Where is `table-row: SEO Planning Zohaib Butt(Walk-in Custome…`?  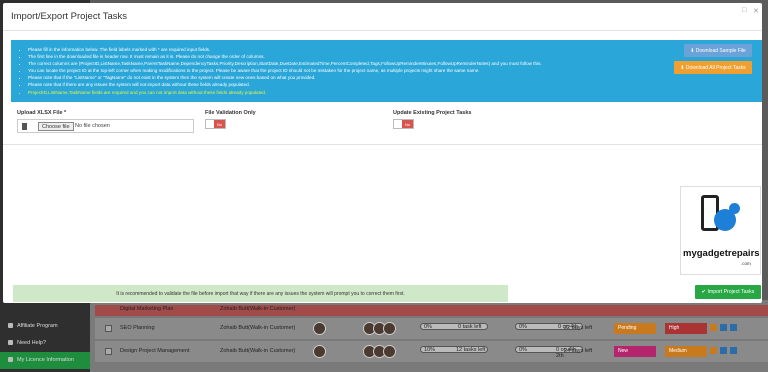 table-row: SEO Planning Zohaib Butt(Walk-in Custome… is located at coordinates (431, 329).